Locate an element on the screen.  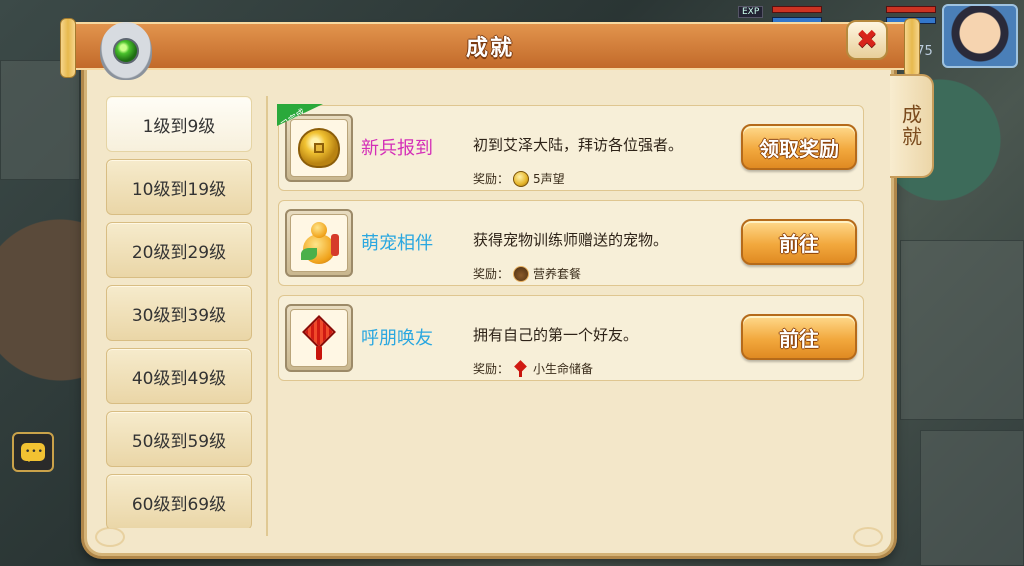
list-divider is located at coordinates (267, 316).